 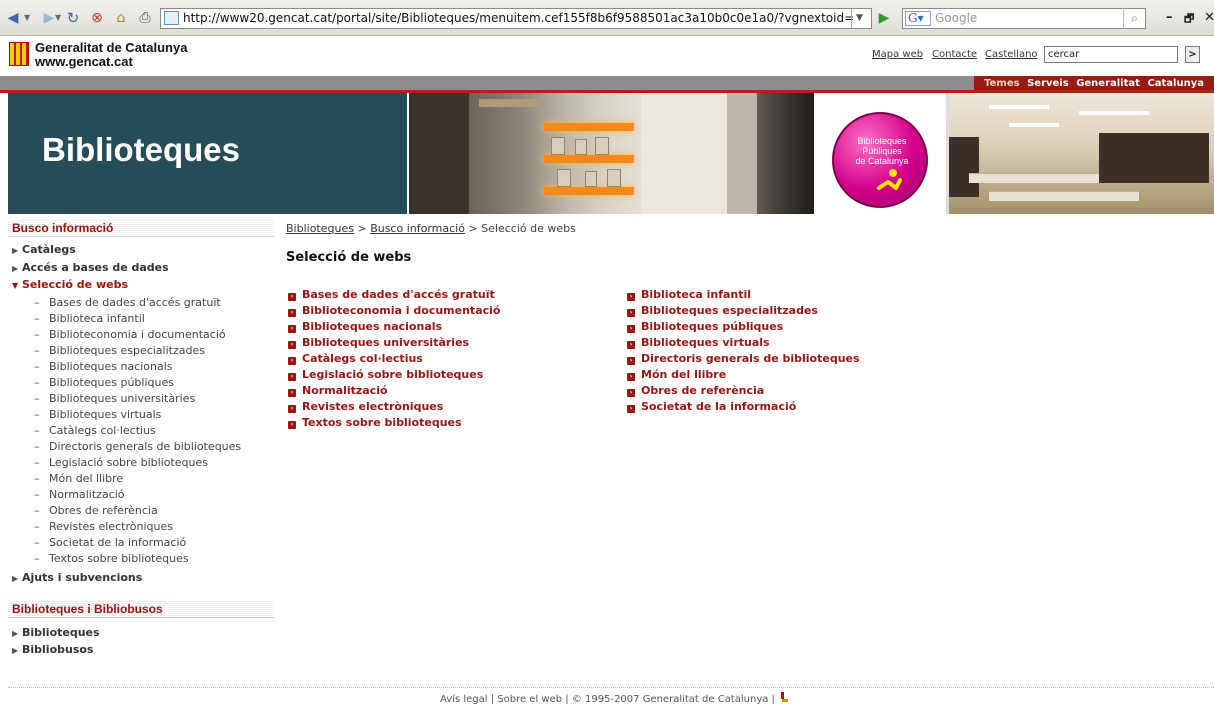 I want to click on sidebar-subitem: – Catàlegs col·lectius, so click(x=95, y=431).